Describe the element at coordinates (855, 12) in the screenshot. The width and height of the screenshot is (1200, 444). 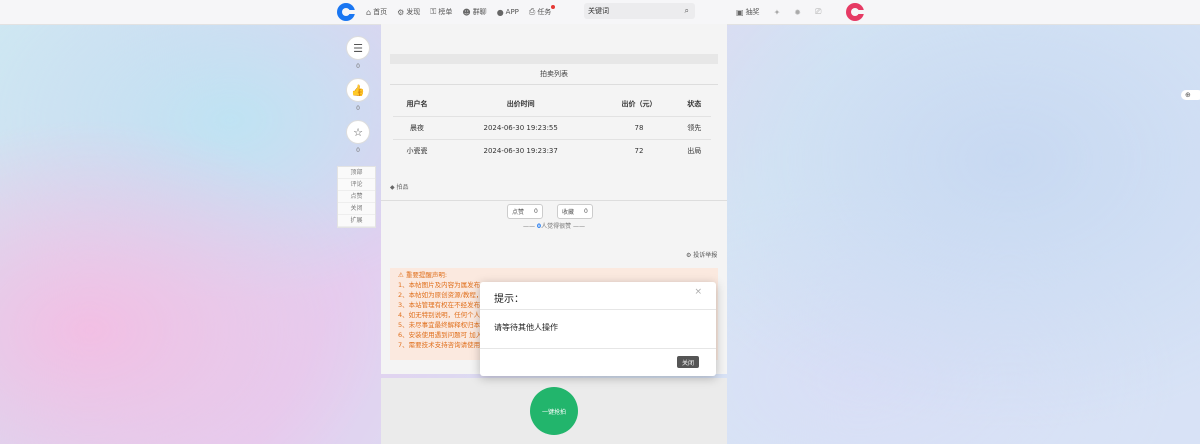
I see `user-avatar` at that location.